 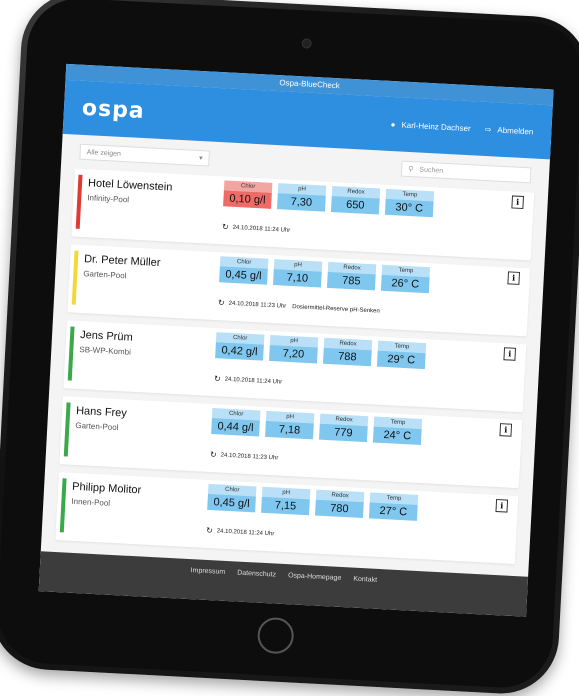 I want to click on logout-button: ⇨ Abmelden, so click(x=509, y=130).